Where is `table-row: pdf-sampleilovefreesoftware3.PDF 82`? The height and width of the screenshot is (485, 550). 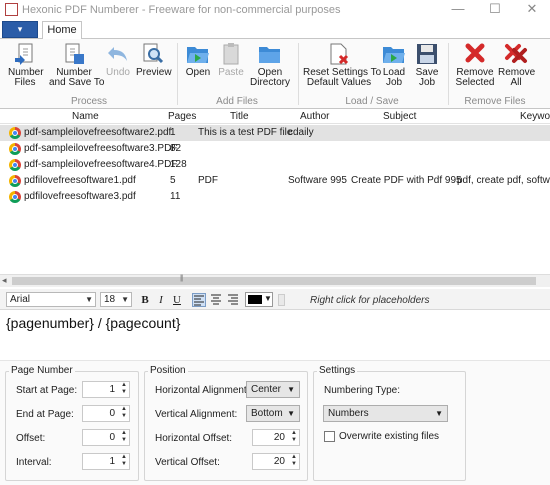
table-row: pdf-sampleilovefreesoftware3.PDF 82 is located at coordinates (275, 149).